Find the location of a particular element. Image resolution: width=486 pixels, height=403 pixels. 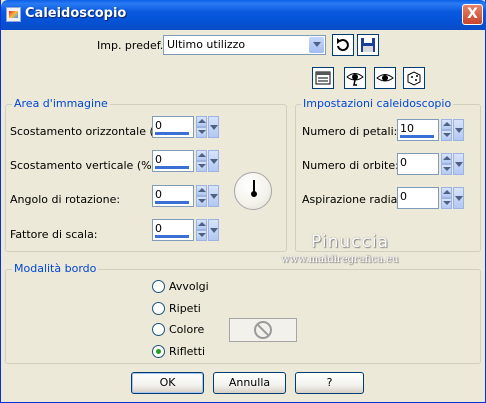

proof-icon is located at coordinates (355, 79).